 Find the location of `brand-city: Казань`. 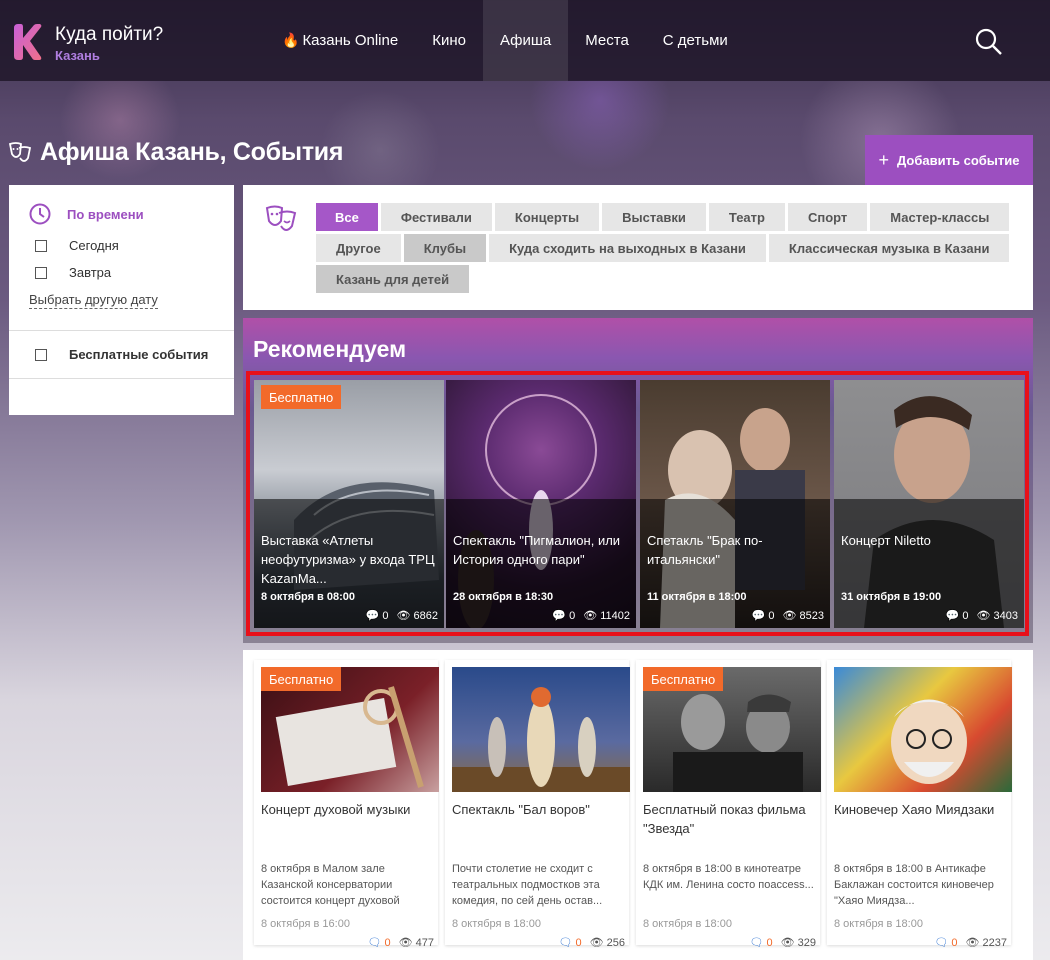

brand-city: Казань is located at coordinates (77, 55).